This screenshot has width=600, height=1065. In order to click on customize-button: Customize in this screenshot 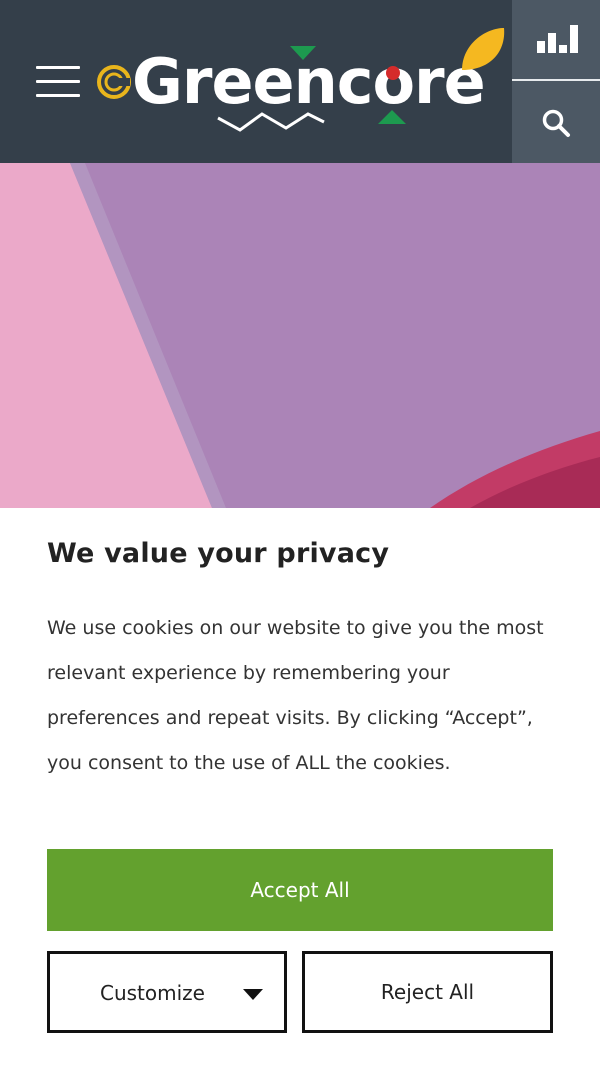, I will do `click(167, 992)`.